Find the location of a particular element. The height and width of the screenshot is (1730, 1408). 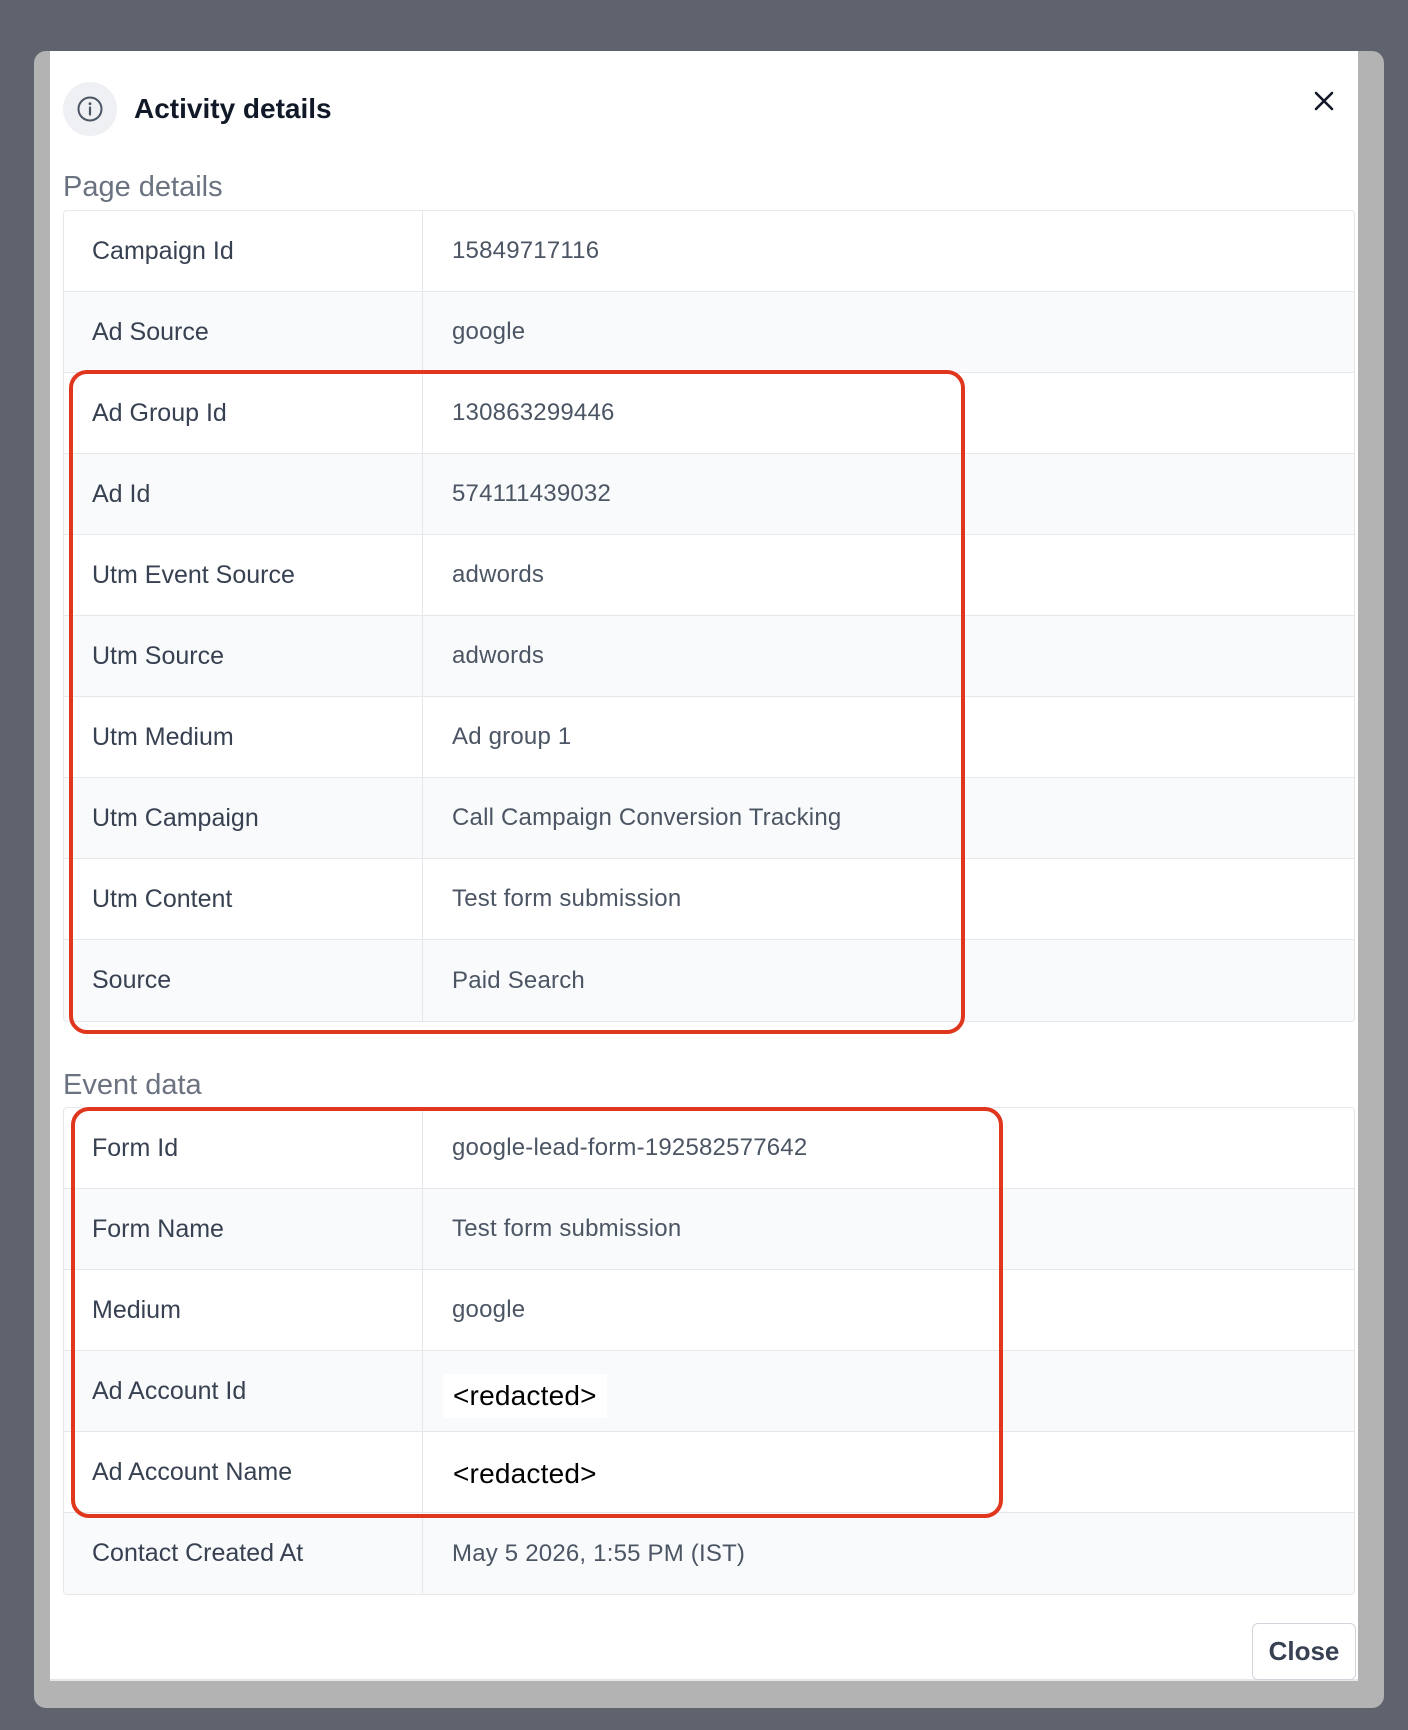

table-row: Ad Account Id <redacted> is located at coordinates (709, 1391).